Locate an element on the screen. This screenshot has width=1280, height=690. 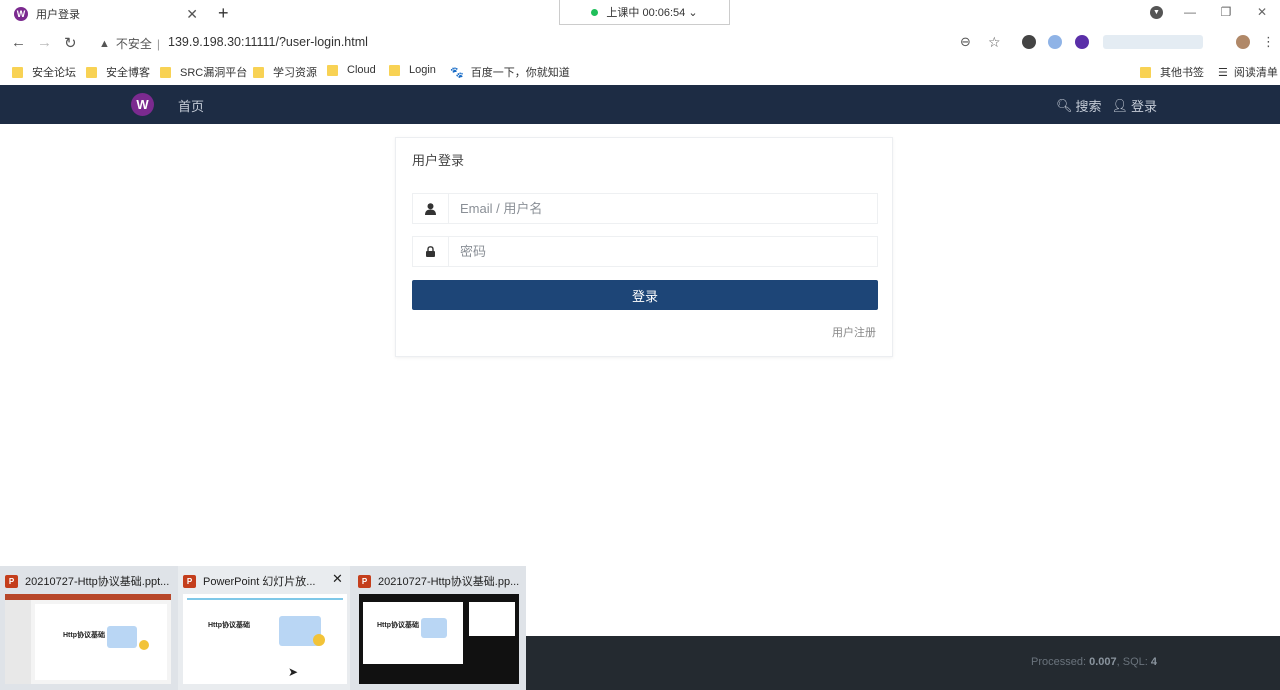
bookmark-item: 学习资源 is located at coordinates (285, 72).